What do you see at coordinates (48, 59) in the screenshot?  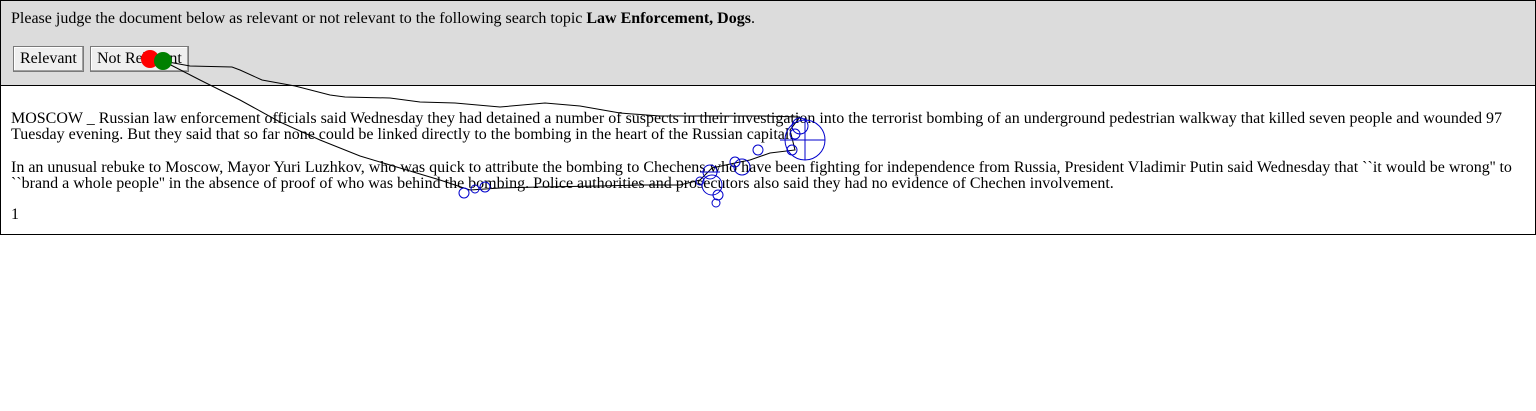 I see `relevant-button: Relevant` at bounding box center [48, 59].